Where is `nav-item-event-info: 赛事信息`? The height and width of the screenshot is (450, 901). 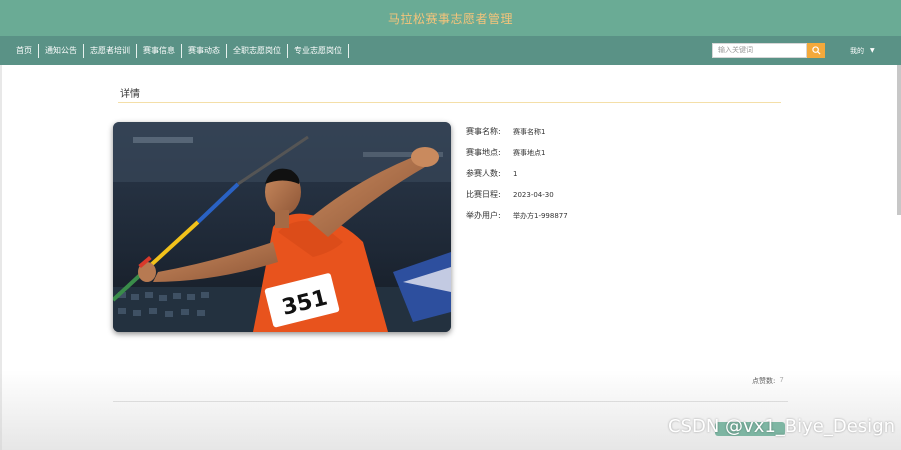
nav-item-event-info: 赛事信息 is located at coordinates (159, 50).